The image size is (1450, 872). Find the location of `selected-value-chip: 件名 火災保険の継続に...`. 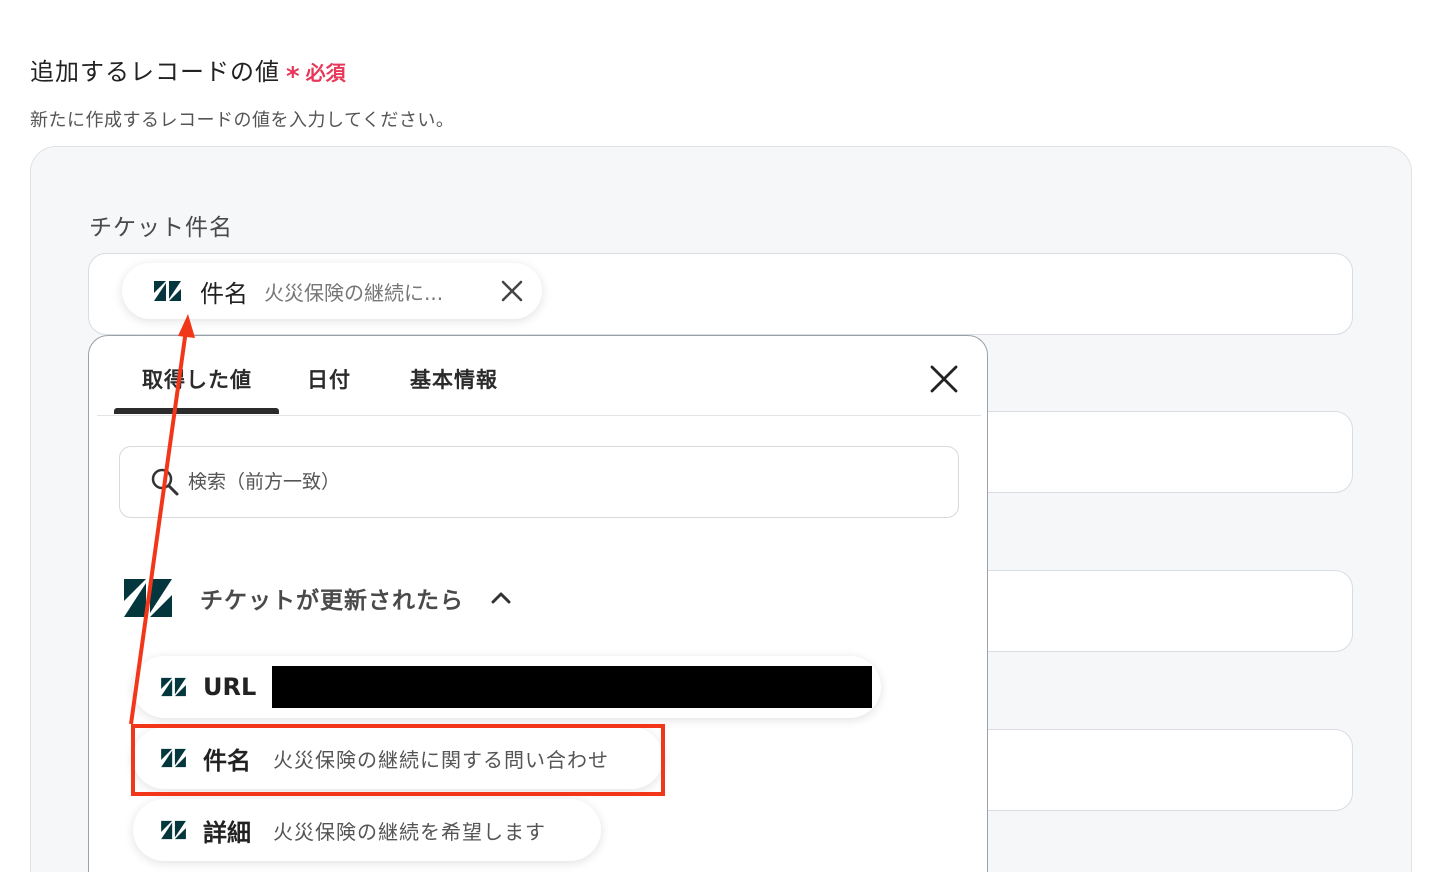

selected-value-chip: 件名 火災保険の継続に... is located at coordinates (332, 291).